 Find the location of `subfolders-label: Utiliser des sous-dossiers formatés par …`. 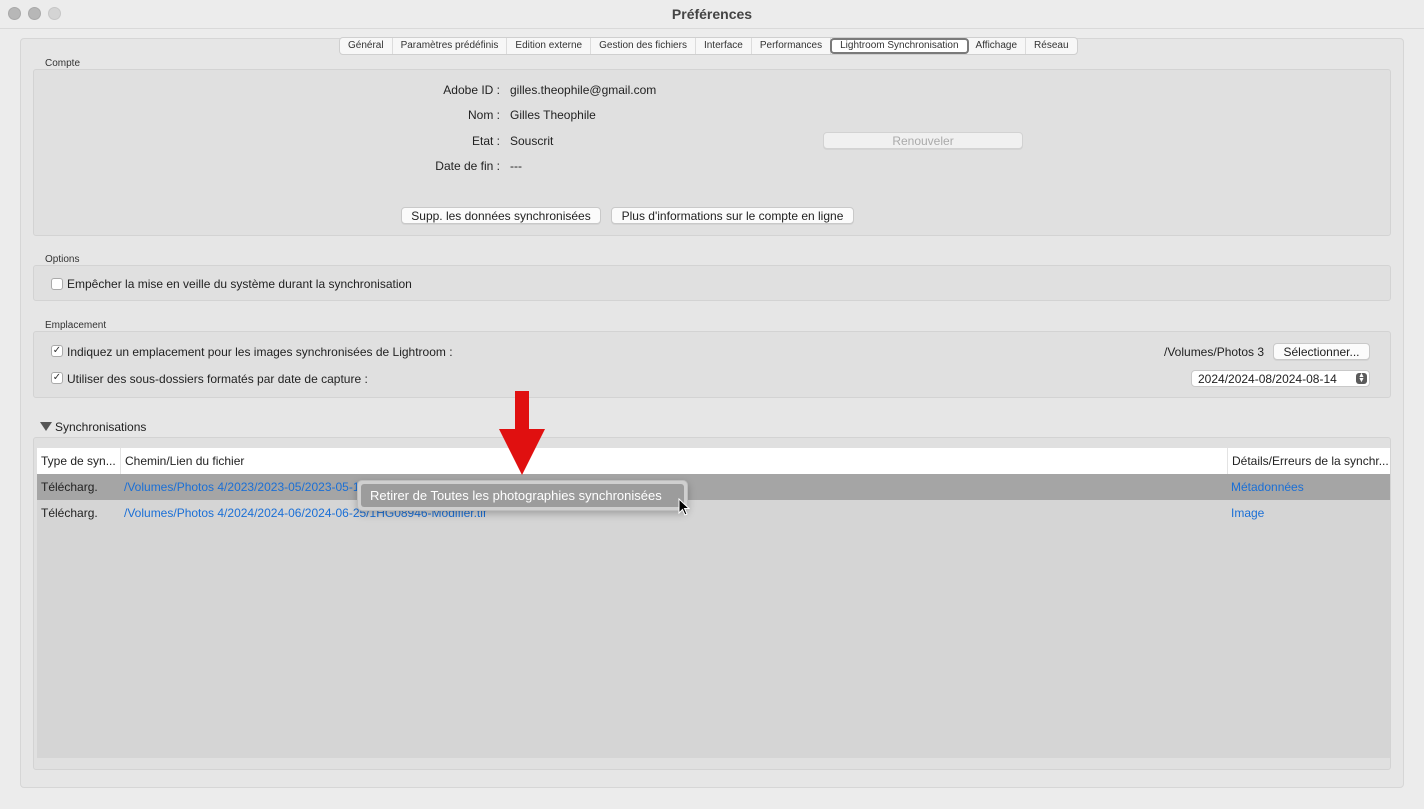

subfolders-label: Utiliser des sous-dossiers formatés par … is located at coordinates (217, 379).